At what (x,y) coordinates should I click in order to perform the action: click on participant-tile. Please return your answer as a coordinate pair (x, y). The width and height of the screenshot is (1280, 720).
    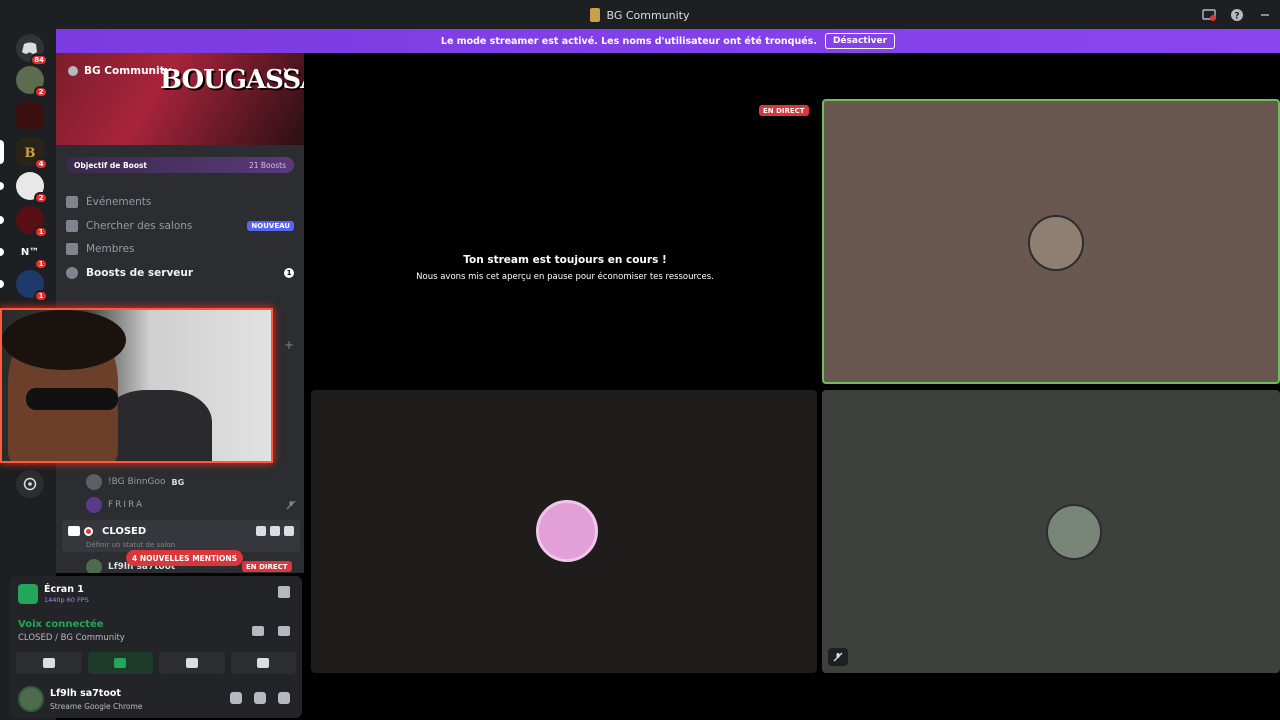
    Looking at the image, I should click on (1051, 531).